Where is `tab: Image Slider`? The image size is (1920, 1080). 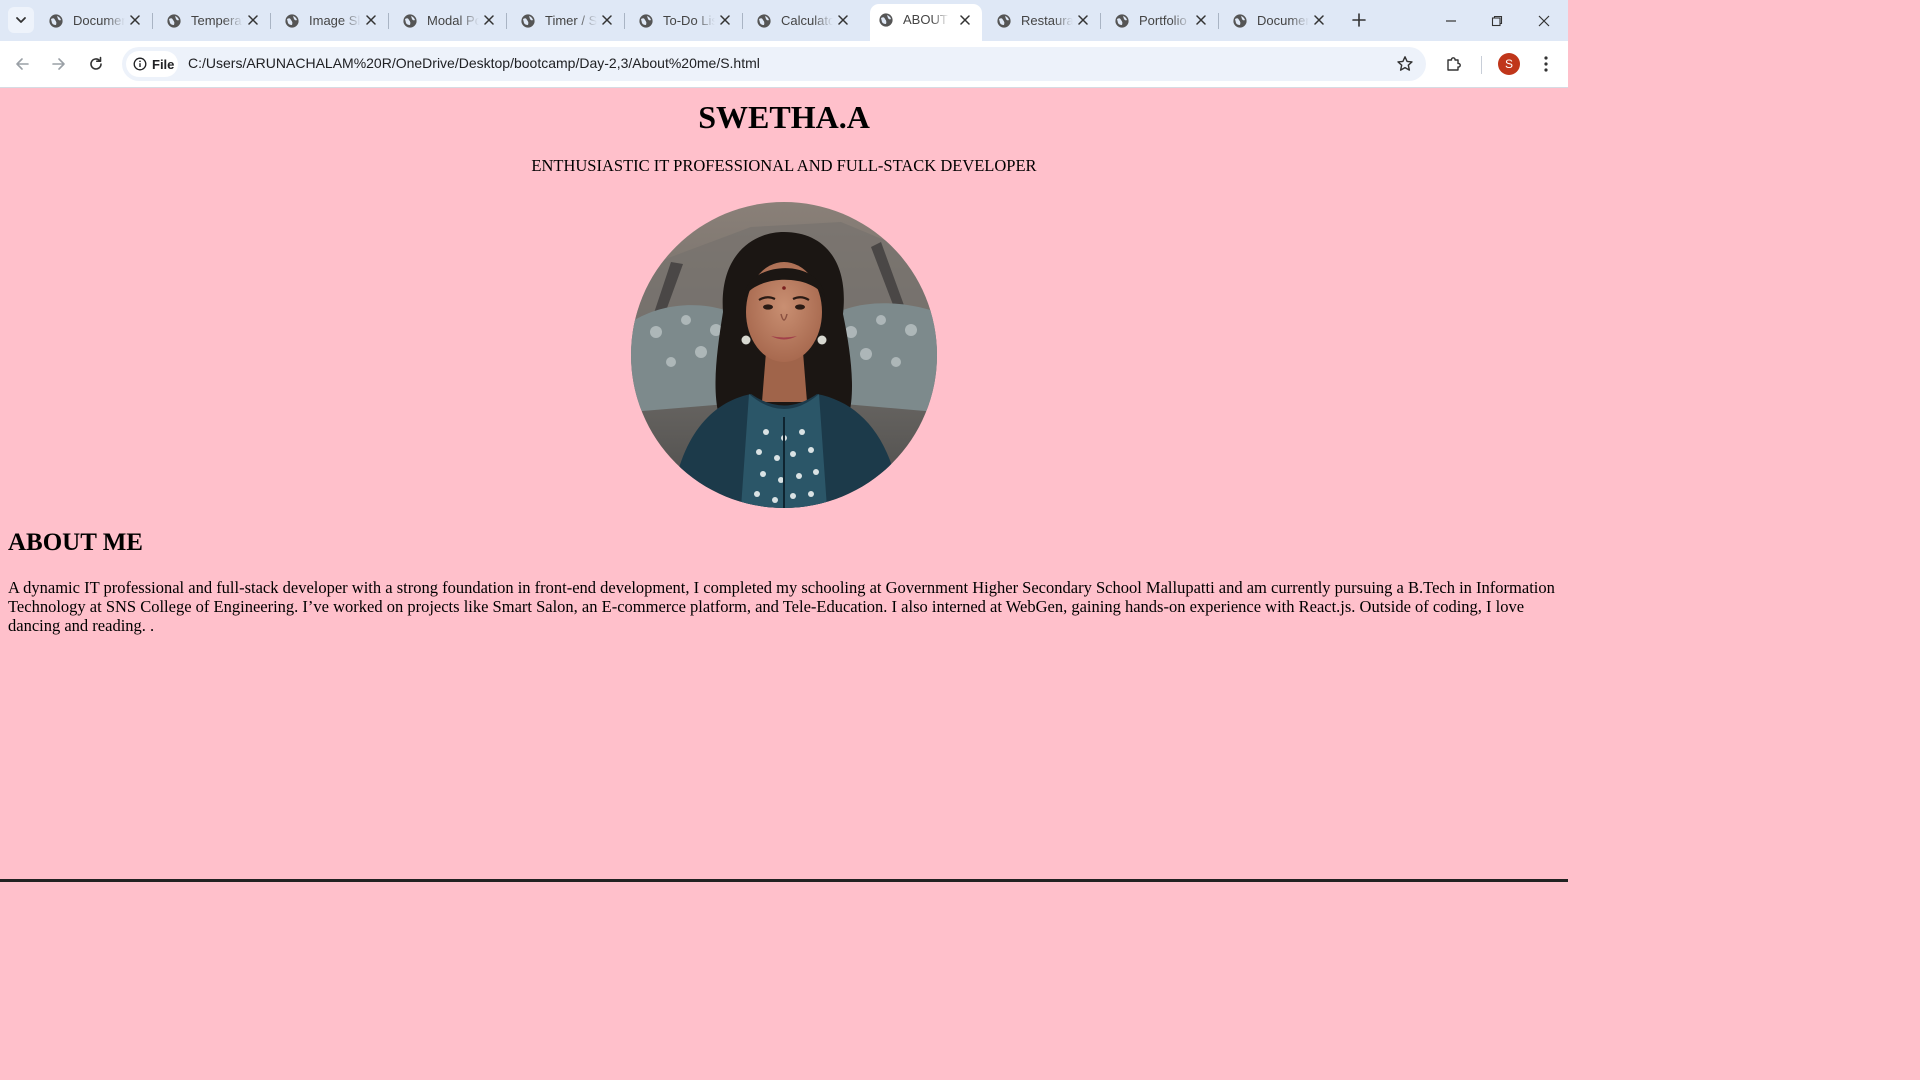
tab: Image Slider is located at coordinates (332, 20).